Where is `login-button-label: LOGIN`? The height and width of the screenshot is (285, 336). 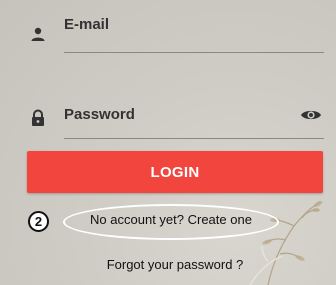
login-button-label: LOGIN is located at coordinates (175, 172).